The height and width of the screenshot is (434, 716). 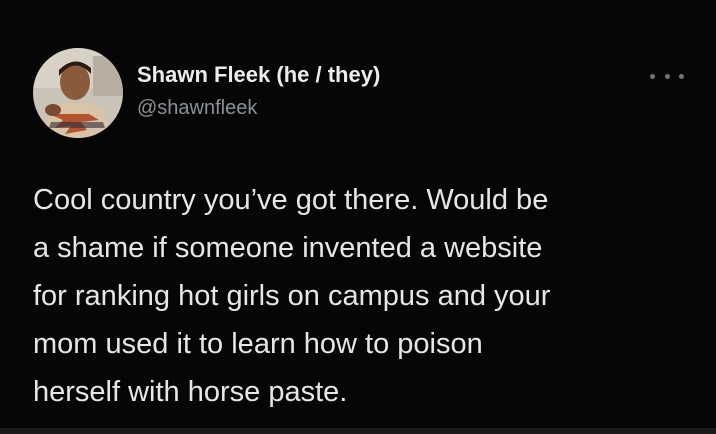 What do you see at coordinates (288, 248) in the screenshot?
I see `tweet-text-line: a shame if someone invented a website` at bounding box center [288, 248].